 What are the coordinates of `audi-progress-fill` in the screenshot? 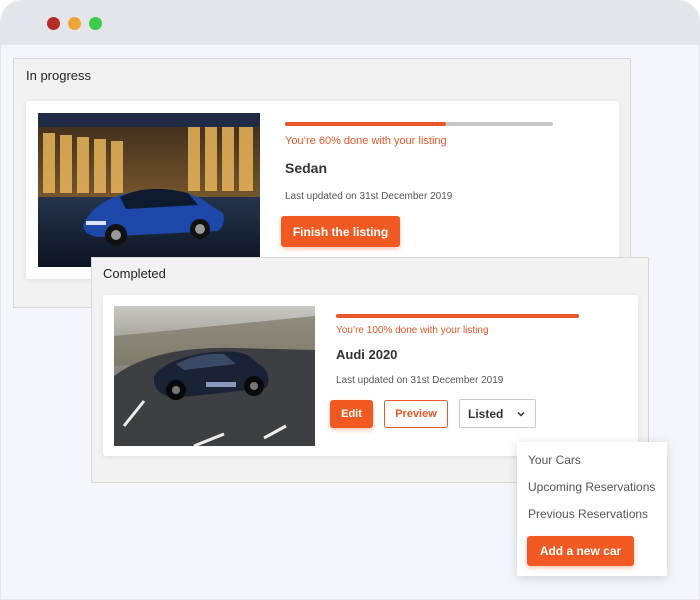 It's located at (457, 316).